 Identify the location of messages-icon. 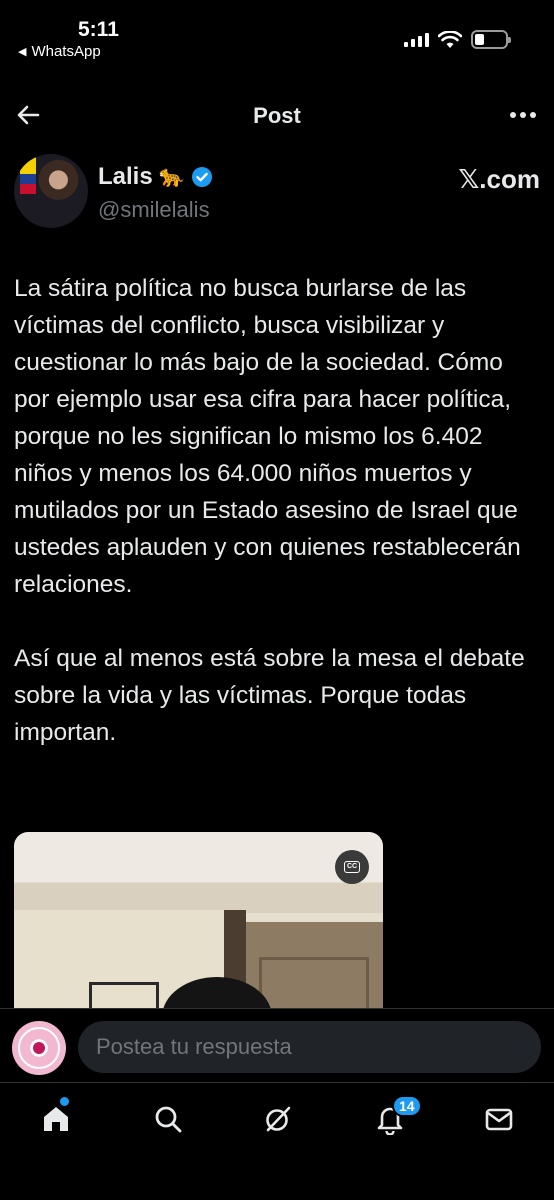
(499, 1119).